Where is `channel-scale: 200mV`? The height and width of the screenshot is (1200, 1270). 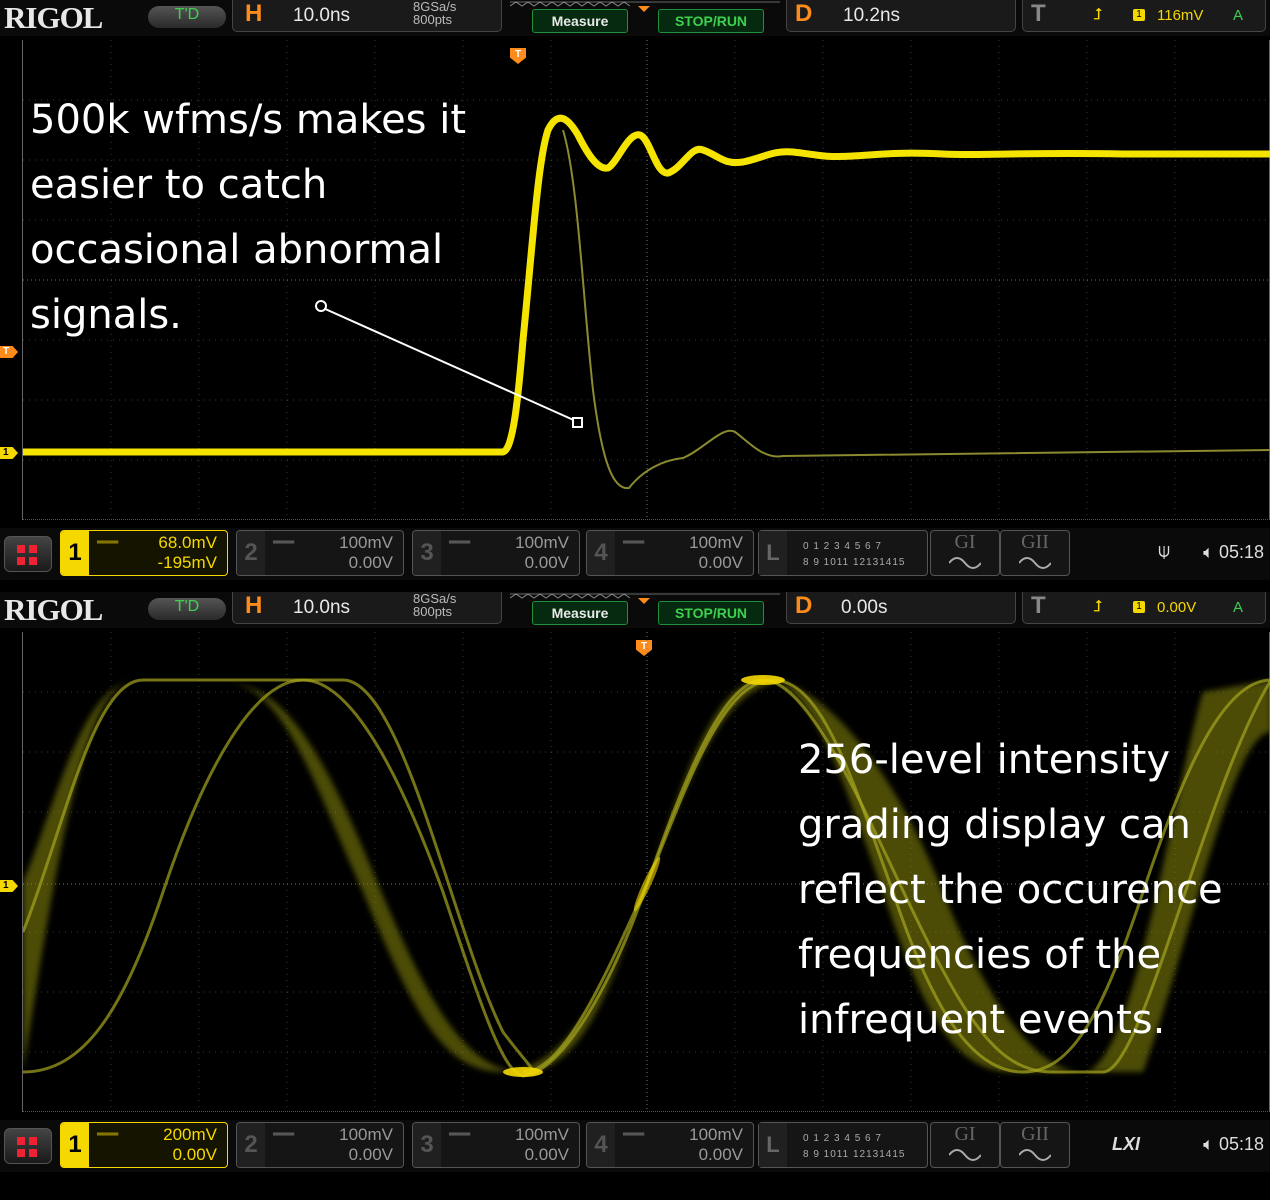 channel-scale: 200mV is located at coordinates (190, 1134).